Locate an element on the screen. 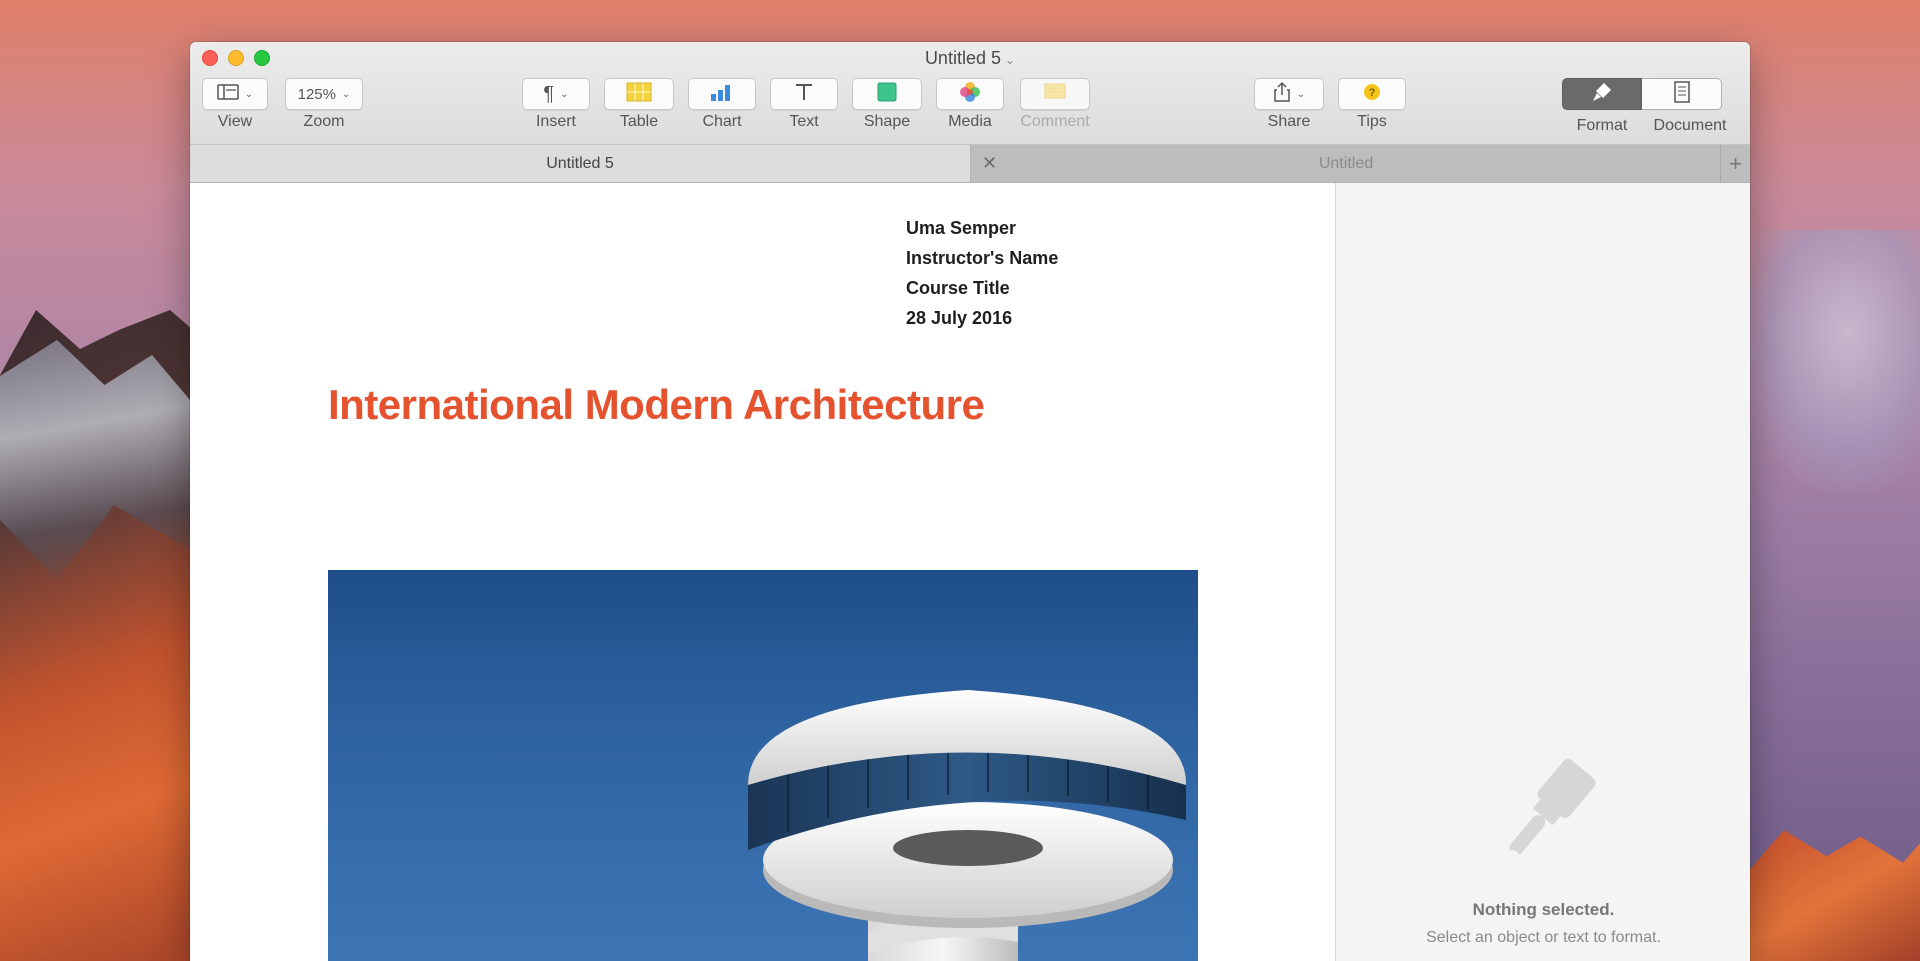 The image size is (1920, 961). tips-button: ? is located at coordinates (1372, 94).